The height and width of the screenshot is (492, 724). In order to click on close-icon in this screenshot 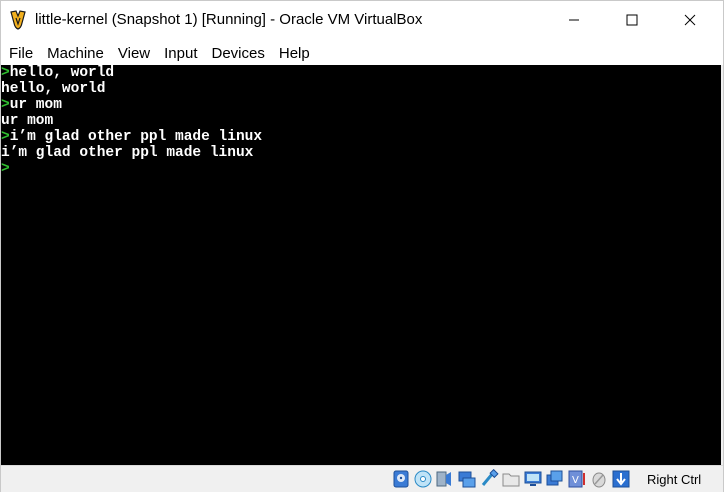, I will do `click(690, 20)`.